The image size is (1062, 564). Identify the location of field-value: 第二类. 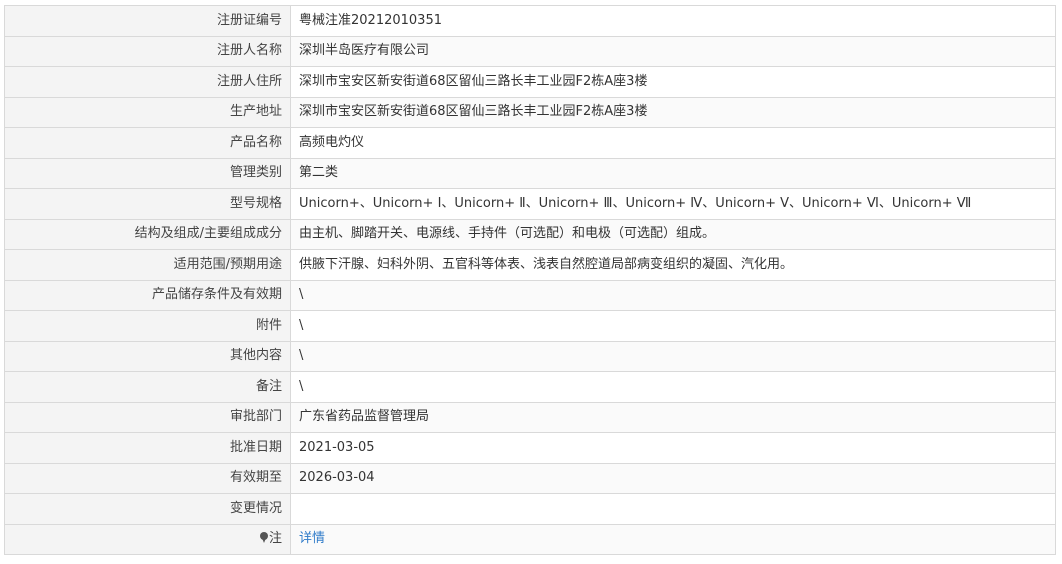
(673, 173).